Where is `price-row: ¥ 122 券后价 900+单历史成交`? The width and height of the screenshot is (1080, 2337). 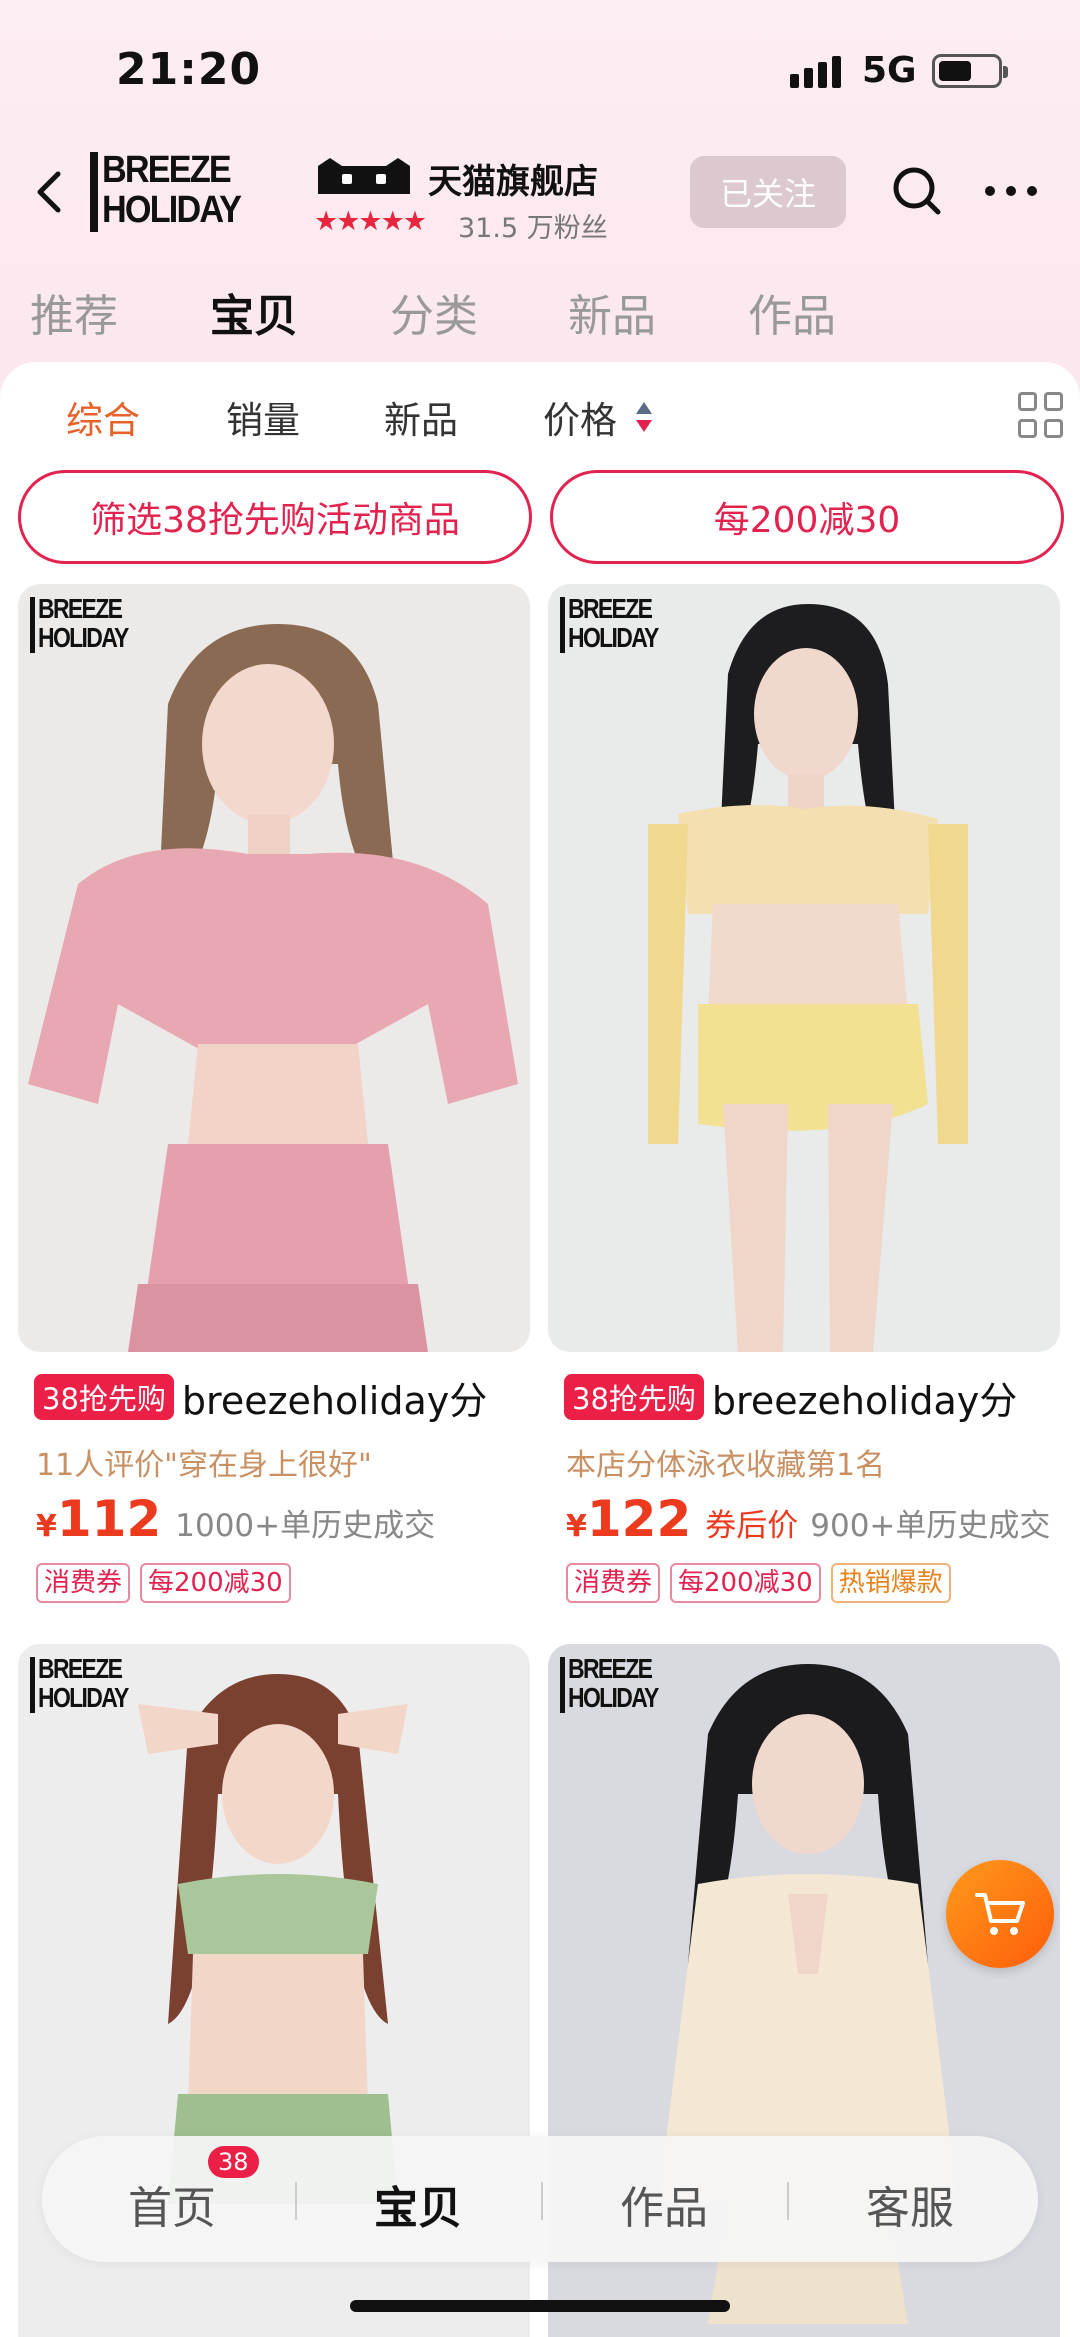 price-row: ¥ 122 券后价 900+单历史成交 is located at coordinates (808, 1520).